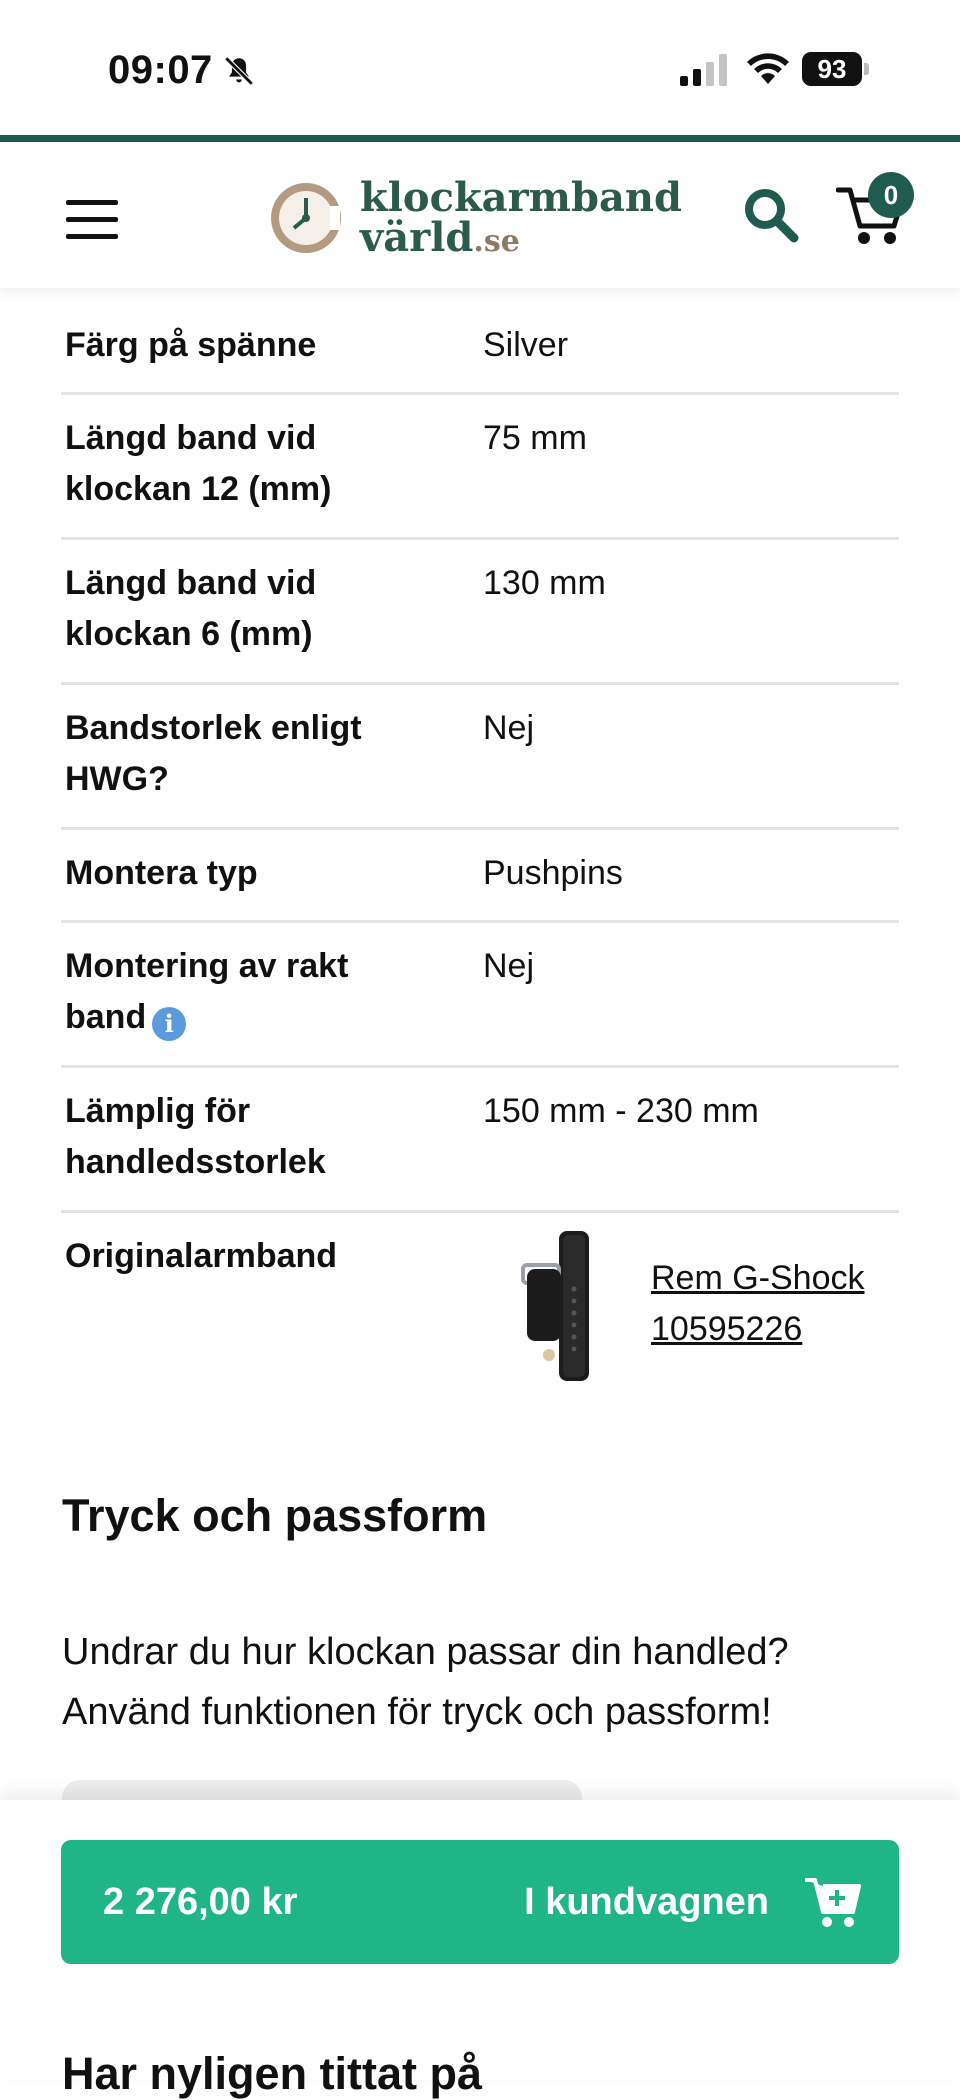 The height and width of the screenshot is (2100, 960). What do you see at coordinates (480, 1902) in the screenshot?
I see `add-to-cart-button: 2 276,00 kr I kundvagnen` at bounding box center [480, 1902].